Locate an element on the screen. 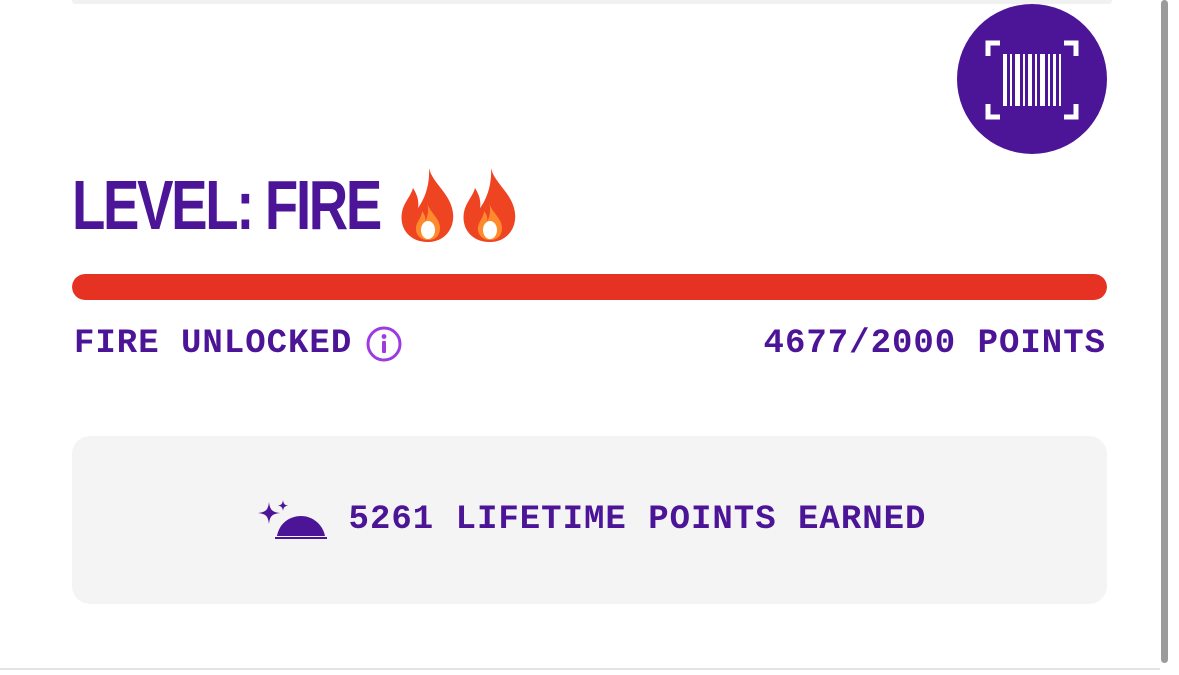 The height and width of the screenshot is (675, 1179). barcode-scan-icon is located at coordinates (1032, 80).